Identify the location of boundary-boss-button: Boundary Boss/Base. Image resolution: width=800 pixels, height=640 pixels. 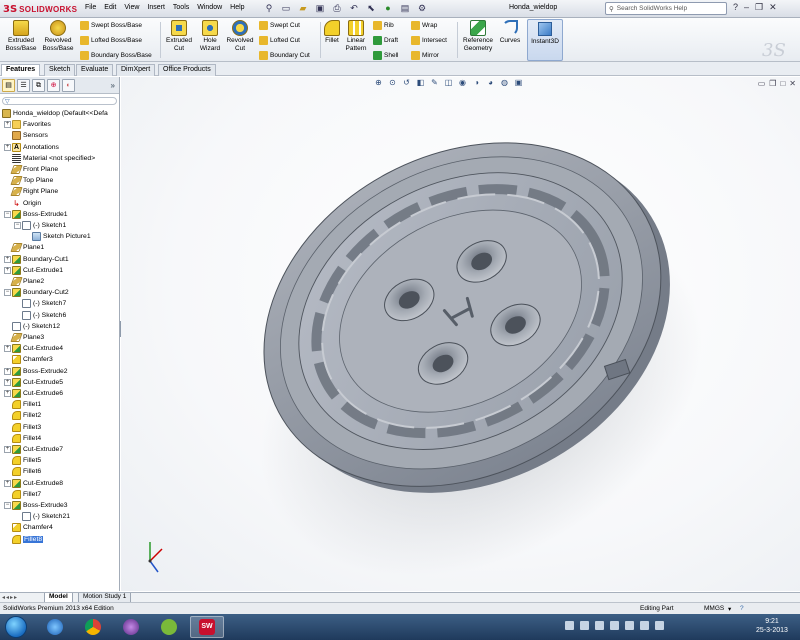
(116, 55).